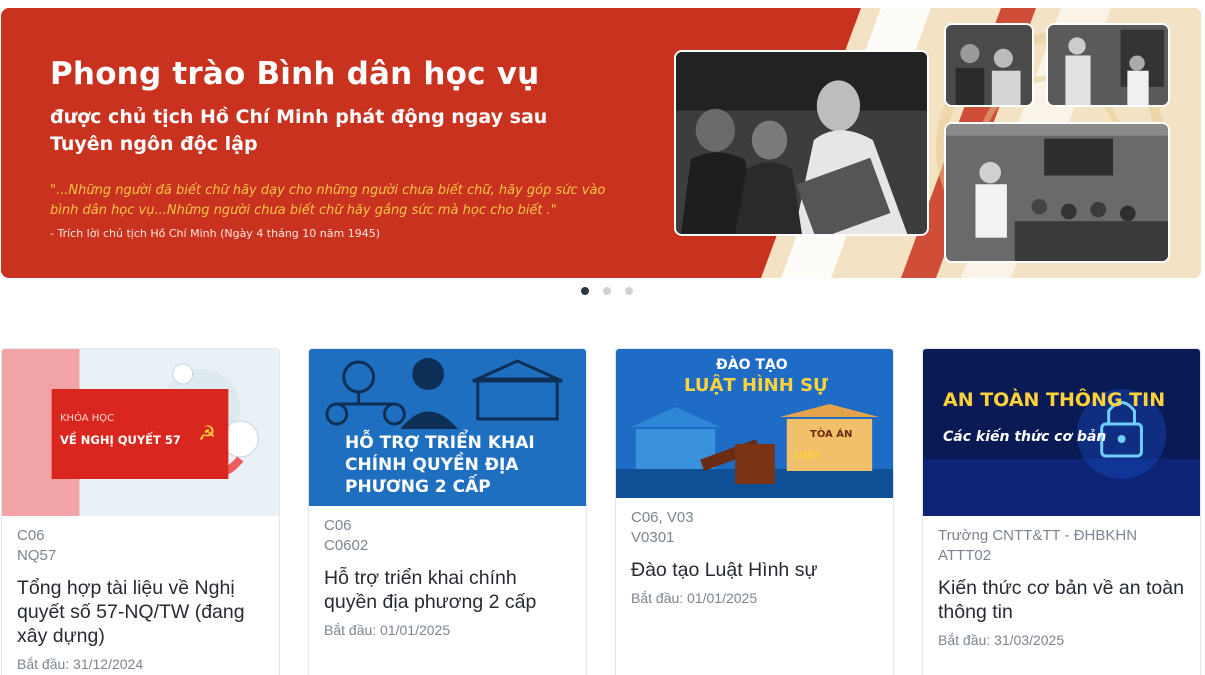 Image resolution: width=1205 pixels, height=675 pixels. I want to click on hero-title: Phong trào Bình dân học vụ, so click(295, 74).